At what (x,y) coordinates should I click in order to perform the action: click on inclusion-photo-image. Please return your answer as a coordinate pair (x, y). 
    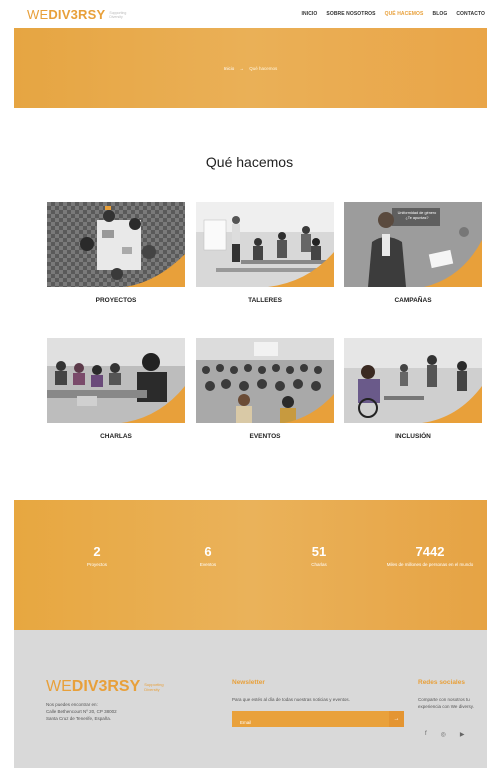
    Looking at the image, I should click on (413, 380).